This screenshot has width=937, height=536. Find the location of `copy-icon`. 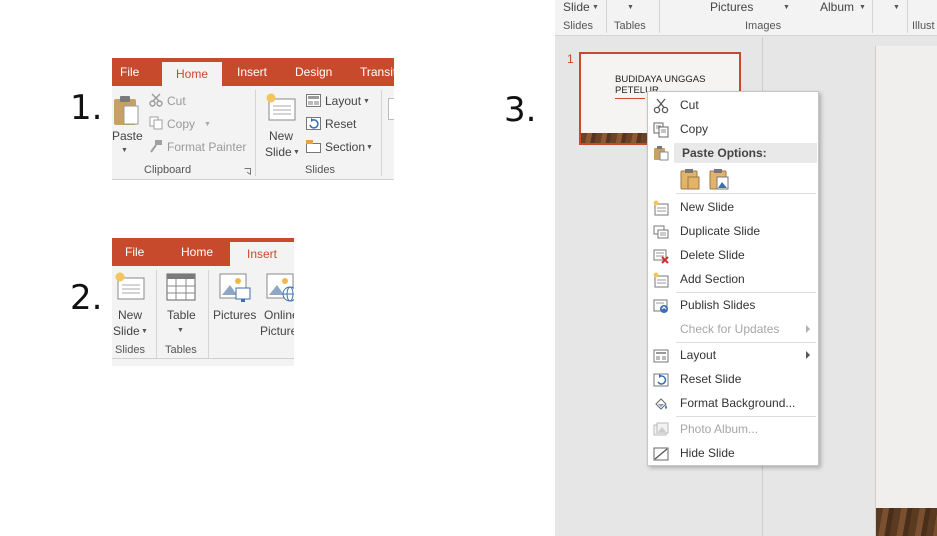

copy-icon is located at coordinates (156, 123).